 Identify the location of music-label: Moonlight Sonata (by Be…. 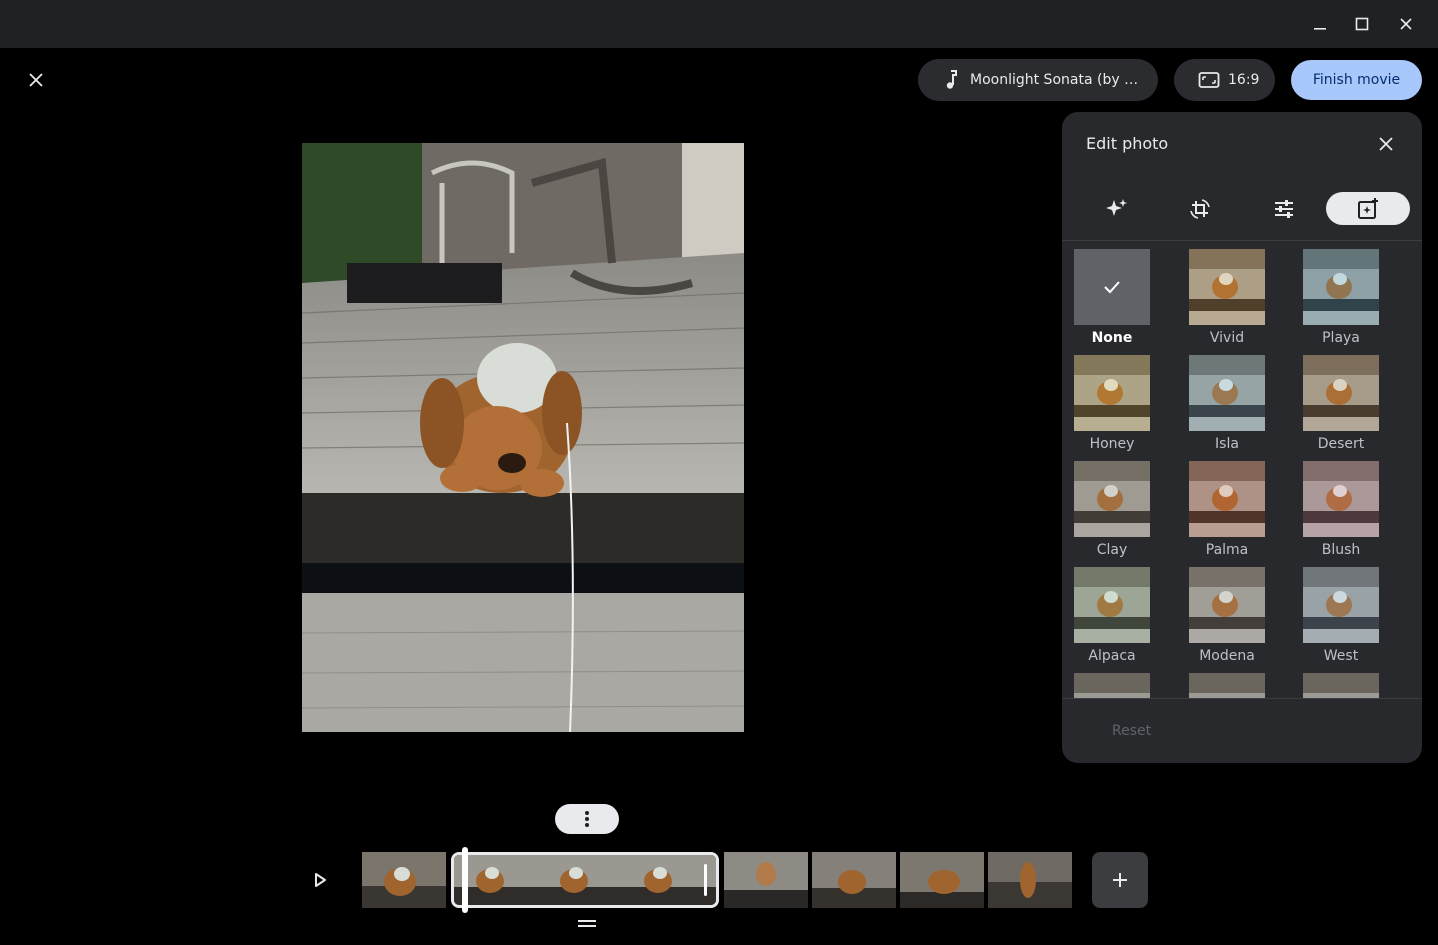
(1055, 80).